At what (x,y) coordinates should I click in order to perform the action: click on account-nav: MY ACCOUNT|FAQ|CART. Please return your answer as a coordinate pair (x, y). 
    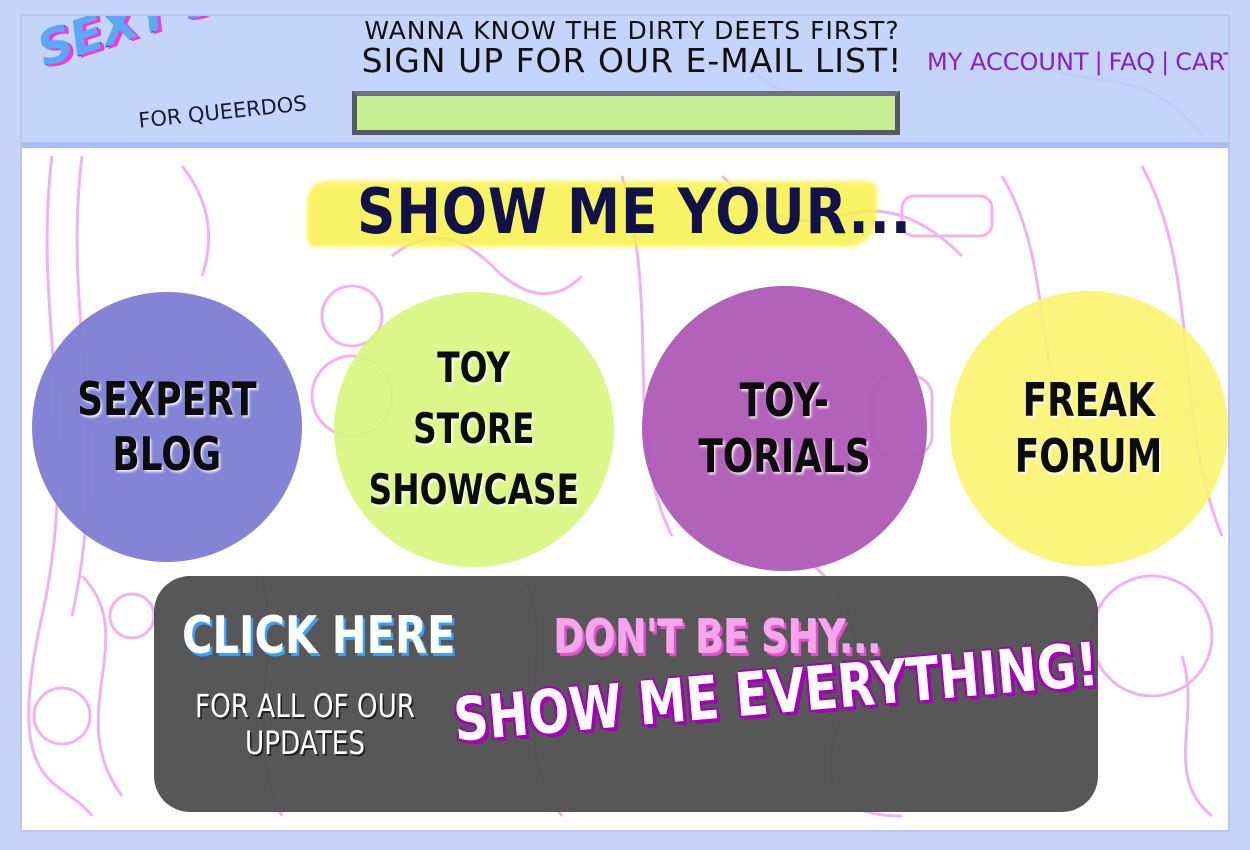
    Looking at the image, I should click on (1077, 62).